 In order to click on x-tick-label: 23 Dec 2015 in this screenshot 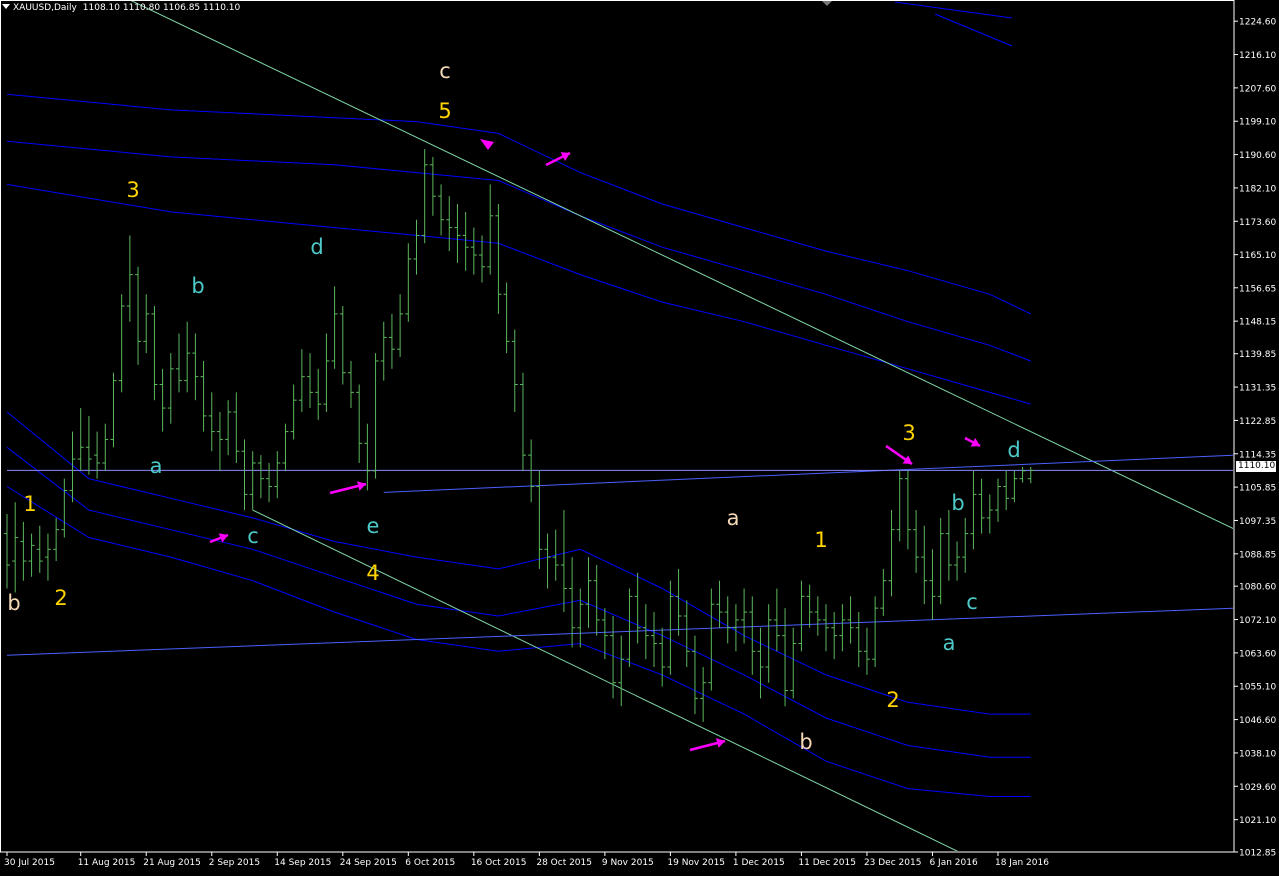, I will do `click(893, 863)`.